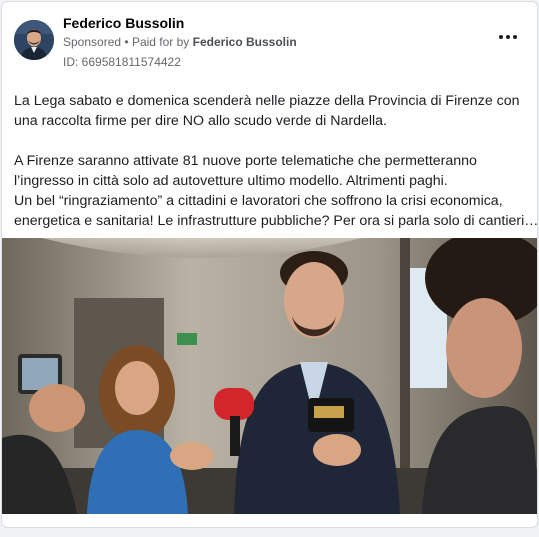 This screenshot has width=539, height=537. What do you see at coordinates (122, 62) in the screenshot?
I see `ad-id: ID: 669581811574422` at bounding box center [122, 62].